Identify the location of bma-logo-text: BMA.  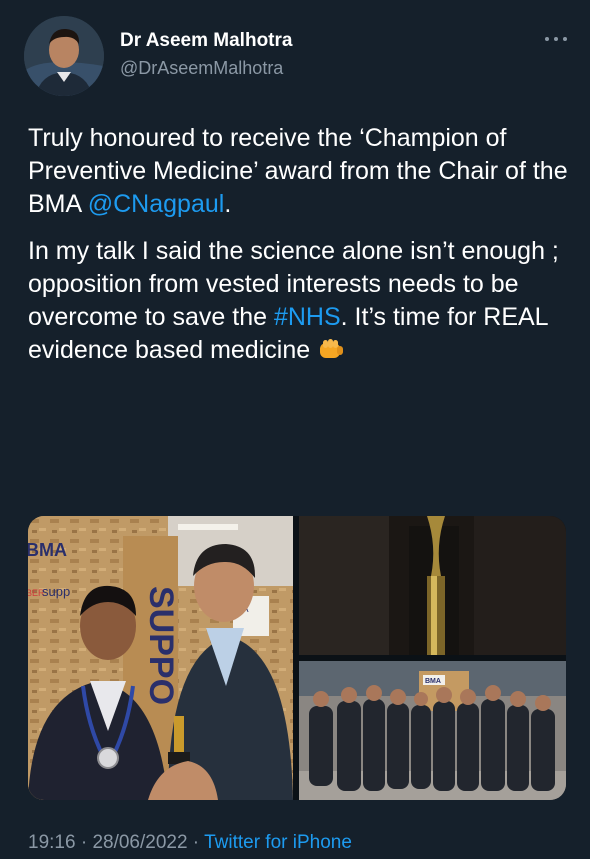
(47, 550).